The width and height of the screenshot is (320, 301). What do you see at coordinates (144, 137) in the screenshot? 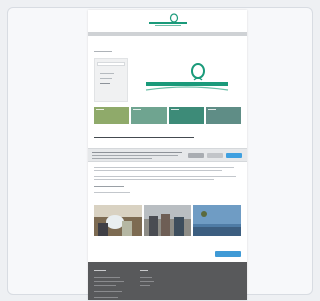
I see `page-headline` at bounding box center [144, 137].